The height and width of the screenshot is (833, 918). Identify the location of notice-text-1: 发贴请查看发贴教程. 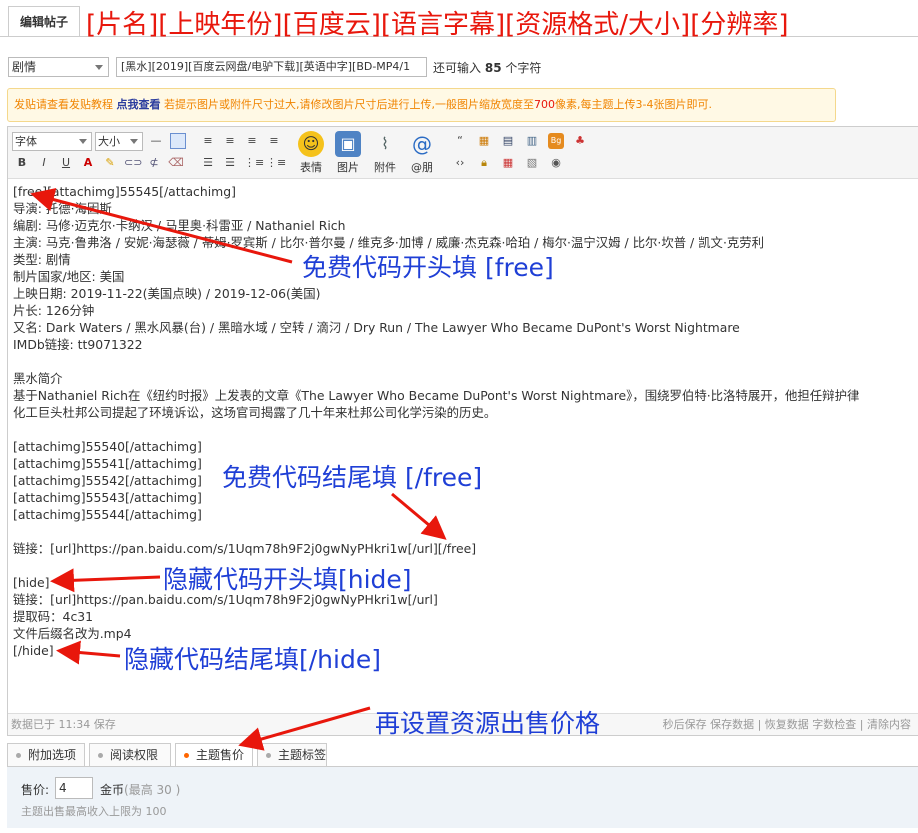
(63, 104).